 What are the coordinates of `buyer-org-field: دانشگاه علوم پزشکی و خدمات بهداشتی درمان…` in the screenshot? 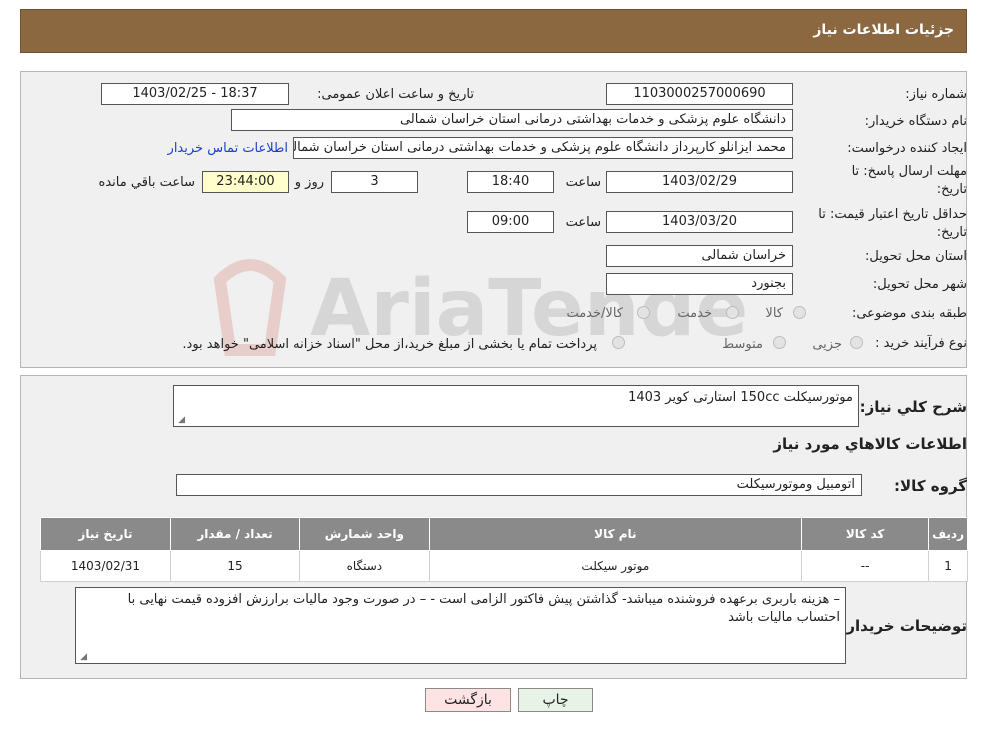 It's located at (512, 120).